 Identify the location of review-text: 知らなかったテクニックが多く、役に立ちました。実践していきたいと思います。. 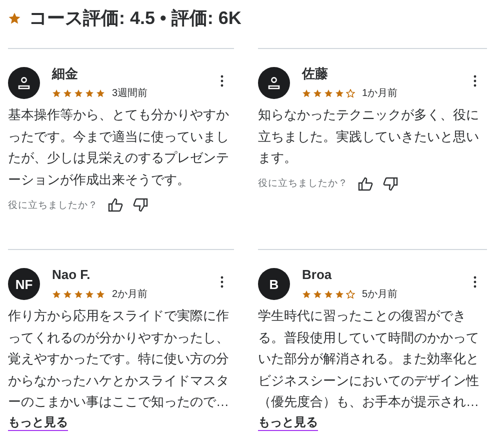
(369, 136).